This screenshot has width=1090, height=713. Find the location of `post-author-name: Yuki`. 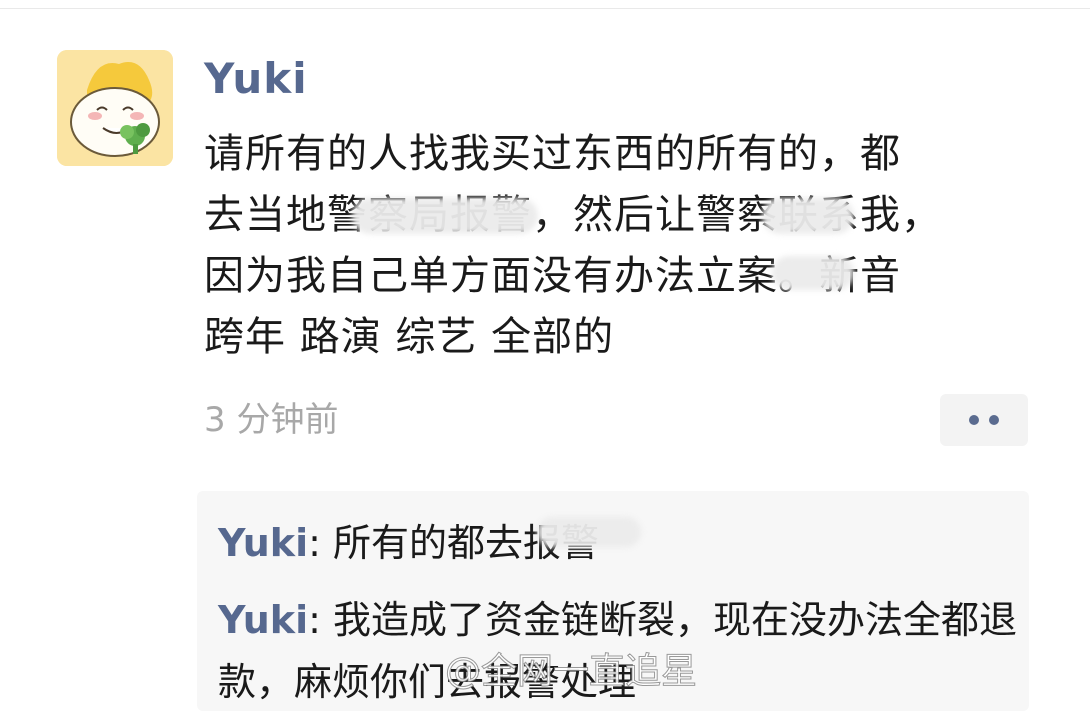

post-author-name: Yuki is located at coordinates (256, 79).